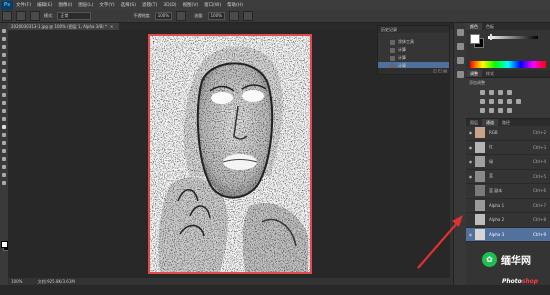 This screenshot has width=550, height=295. What do you see at coordinates (491, 92) in the screenshot?
I see `levels-icon` at bounding box center [491, 92].